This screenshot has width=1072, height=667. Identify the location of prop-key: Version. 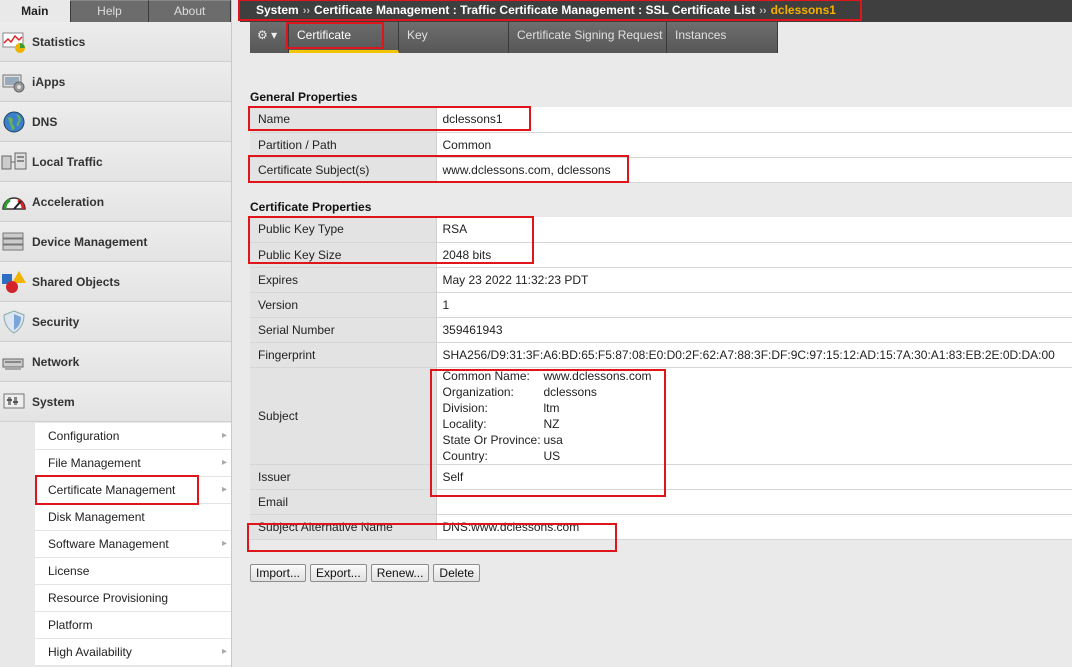
(343, 305).